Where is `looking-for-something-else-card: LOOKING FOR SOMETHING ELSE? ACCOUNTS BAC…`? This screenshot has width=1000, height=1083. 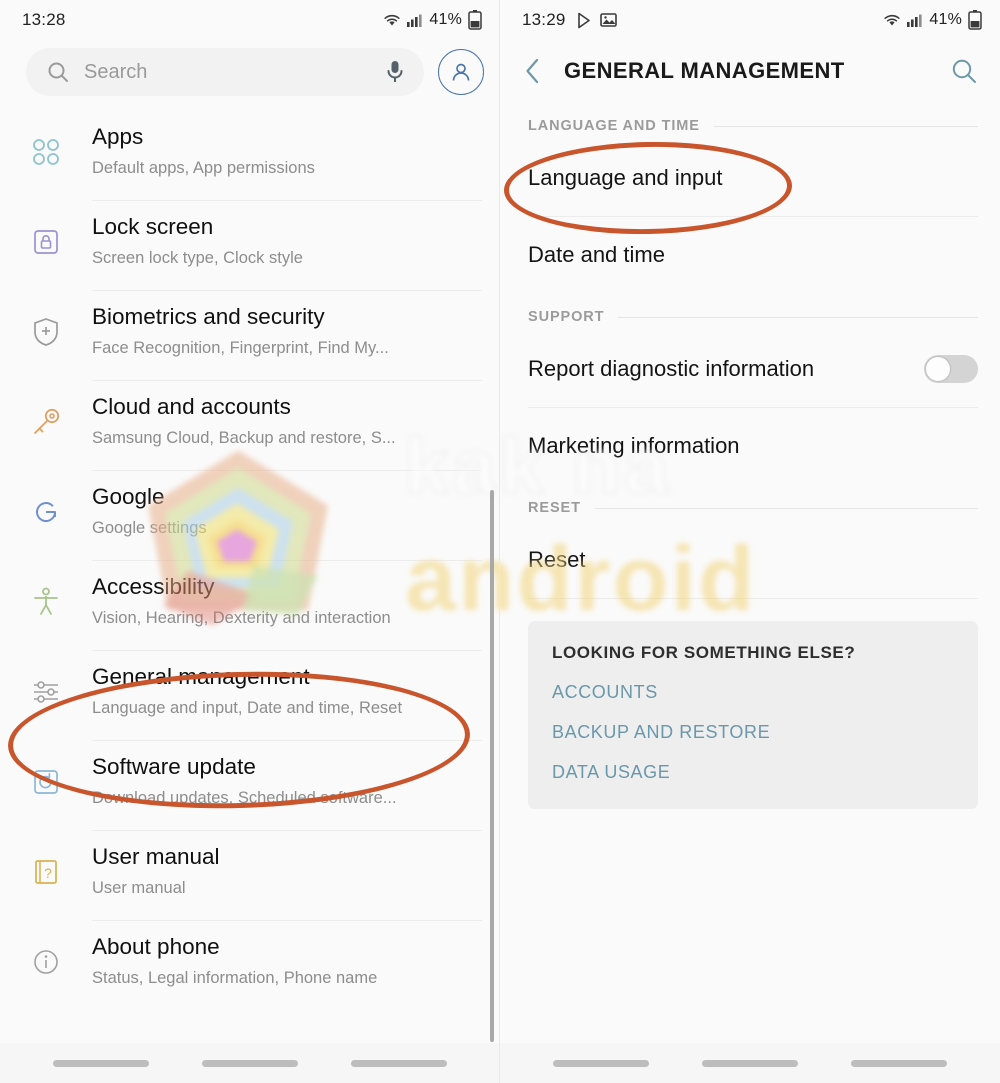 looking-for-something-else-card: LOOKING FOR SOMETHING ELSE? ACCOUNTS BAC… is located at coordinates (753, 715).